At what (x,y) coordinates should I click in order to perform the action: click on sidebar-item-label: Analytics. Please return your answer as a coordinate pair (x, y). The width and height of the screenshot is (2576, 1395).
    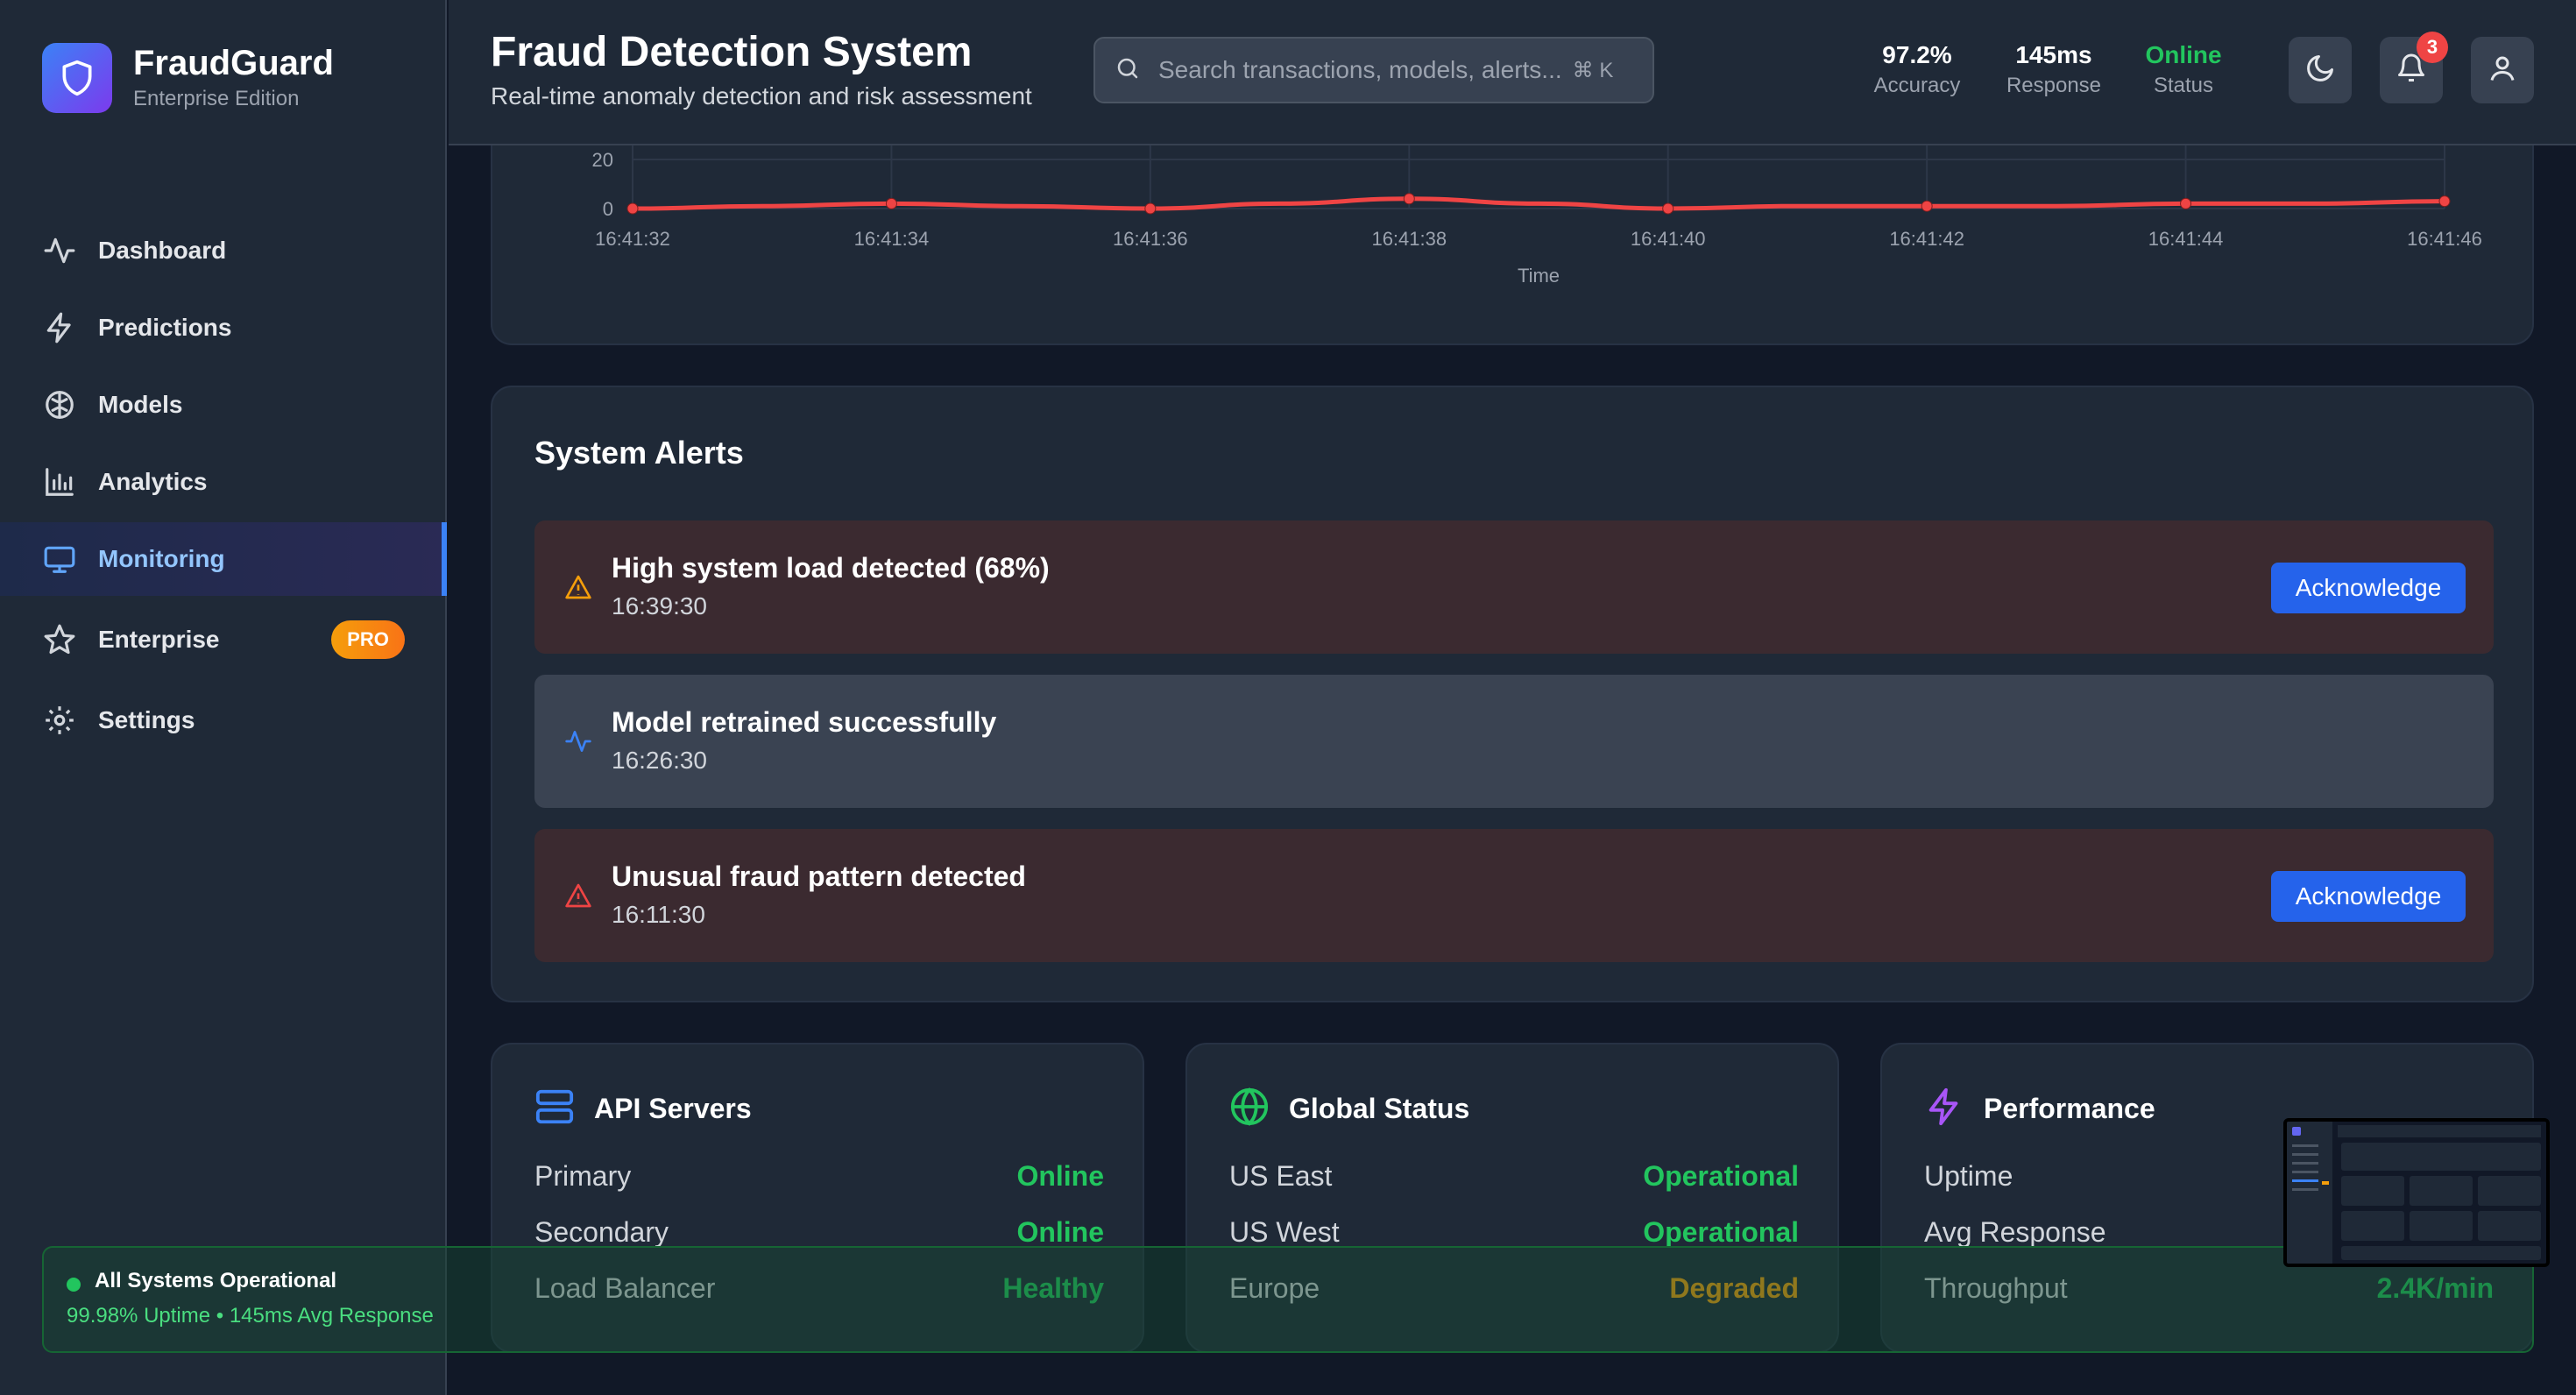
    Looking at the image, I should click on (153, 481).